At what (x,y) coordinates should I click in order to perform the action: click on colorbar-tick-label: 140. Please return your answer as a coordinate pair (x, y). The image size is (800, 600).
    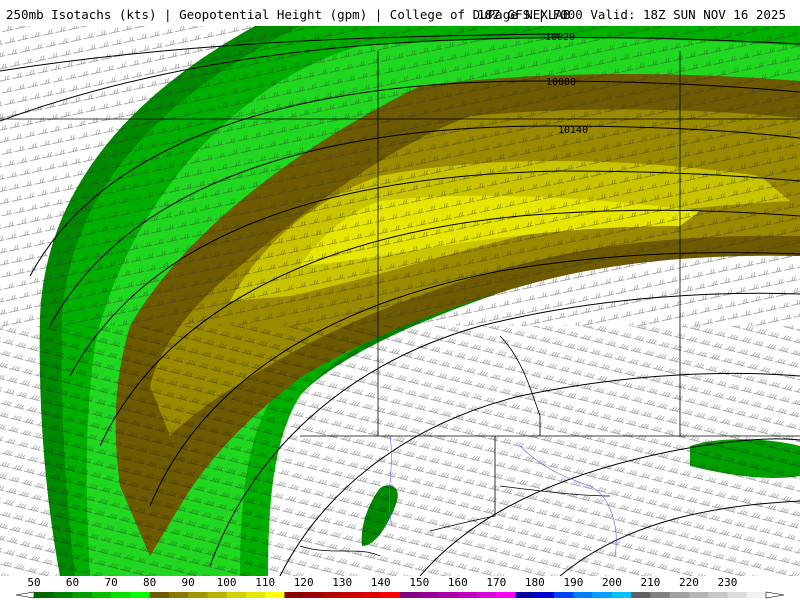
    Looking at the image, I should click on (381, 582).